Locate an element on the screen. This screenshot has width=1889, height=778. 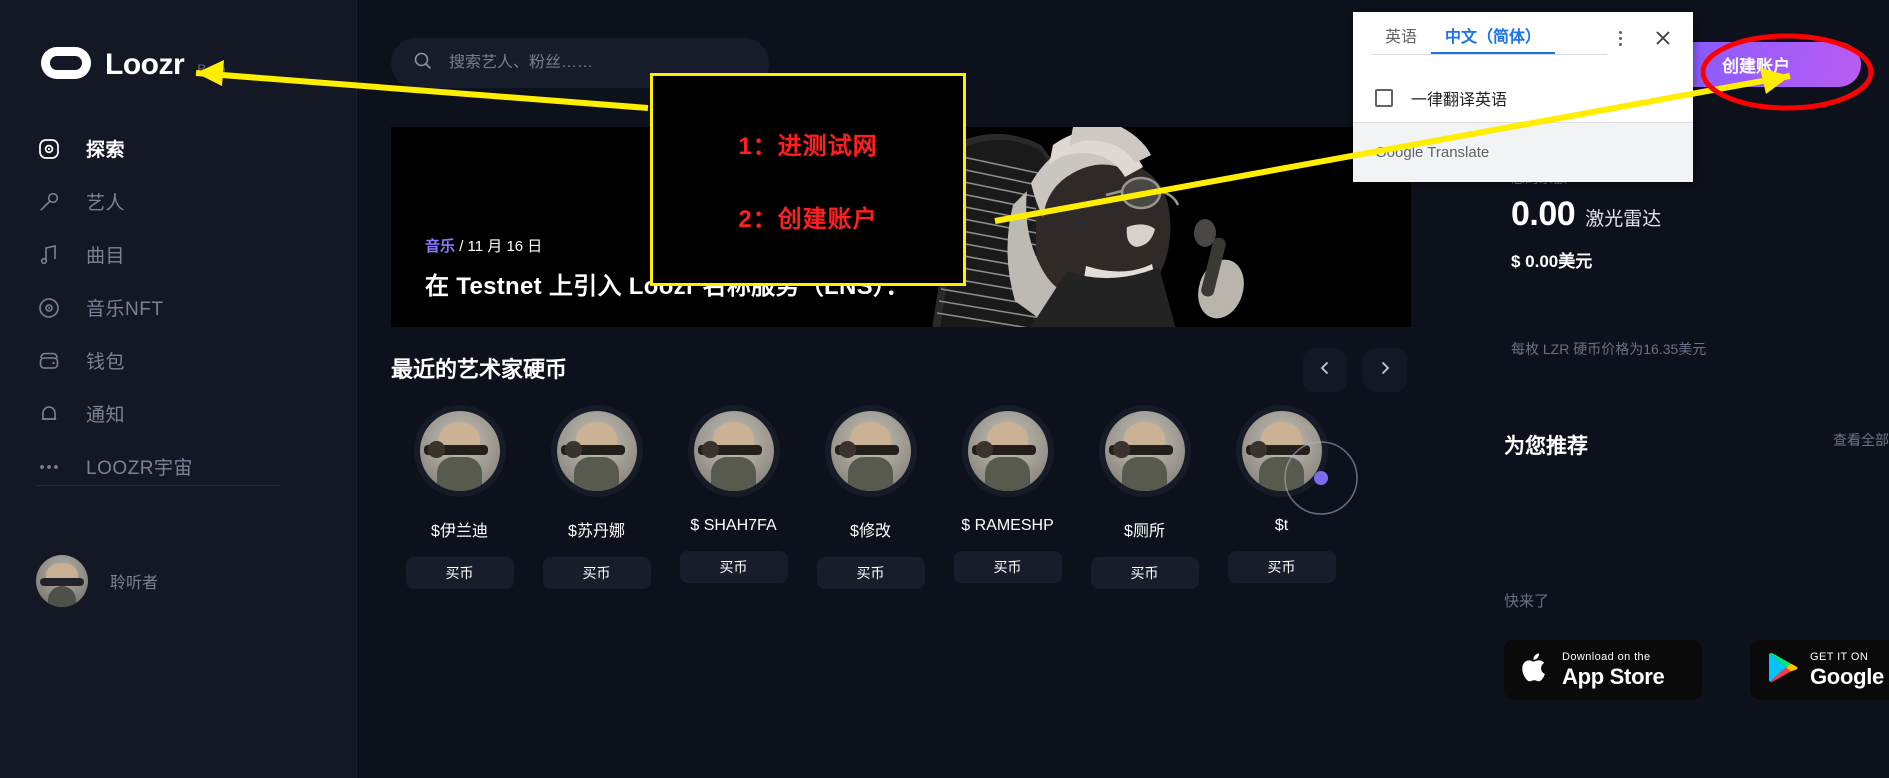
cursor-highlight is located at coordinates (1321, 478).